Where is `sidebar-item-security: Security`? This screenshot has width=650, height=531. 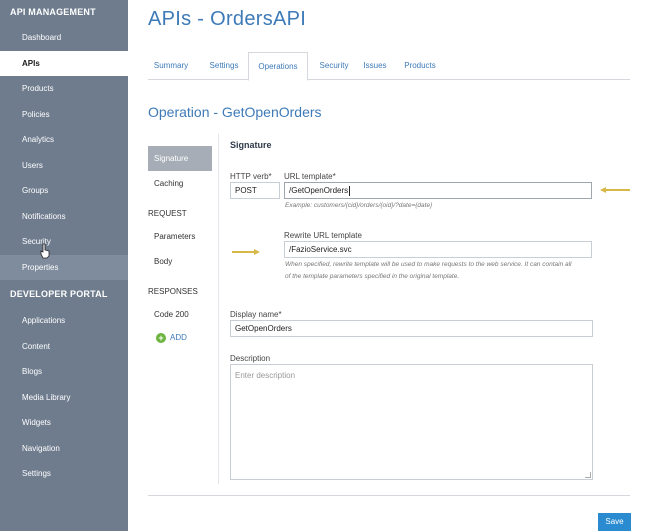 sidebar-item-security: Security is located at coordinates (64, 242).